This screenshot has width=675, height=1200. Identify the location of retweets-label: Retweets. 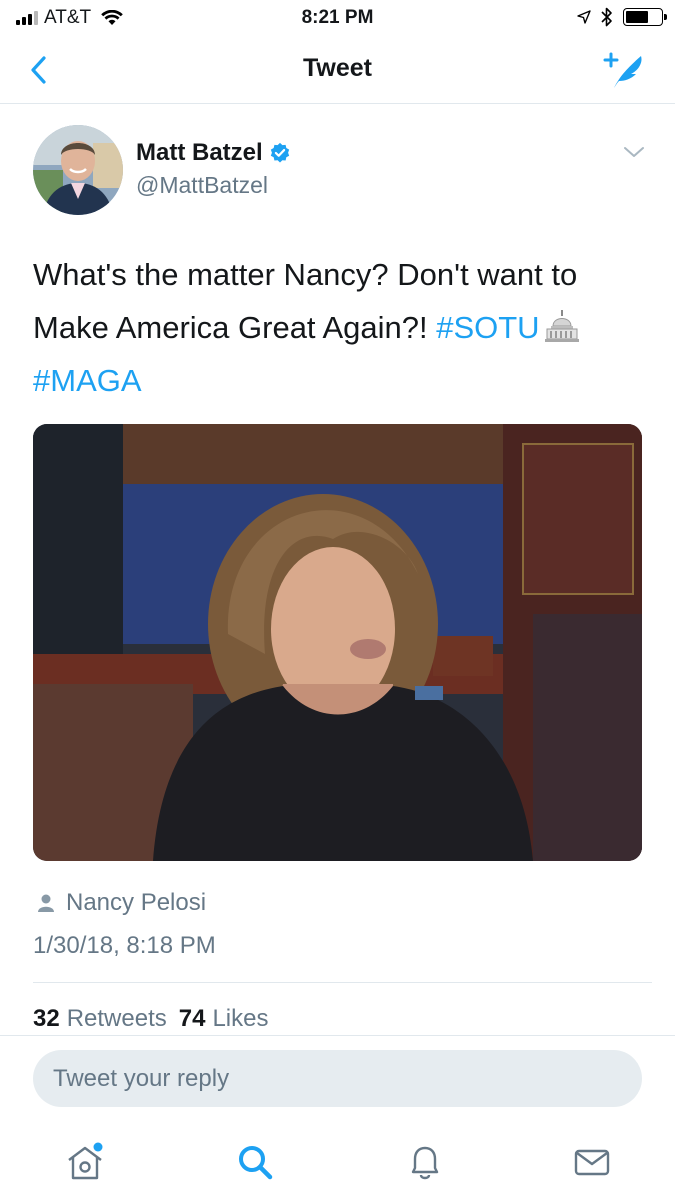
(116, 1018).